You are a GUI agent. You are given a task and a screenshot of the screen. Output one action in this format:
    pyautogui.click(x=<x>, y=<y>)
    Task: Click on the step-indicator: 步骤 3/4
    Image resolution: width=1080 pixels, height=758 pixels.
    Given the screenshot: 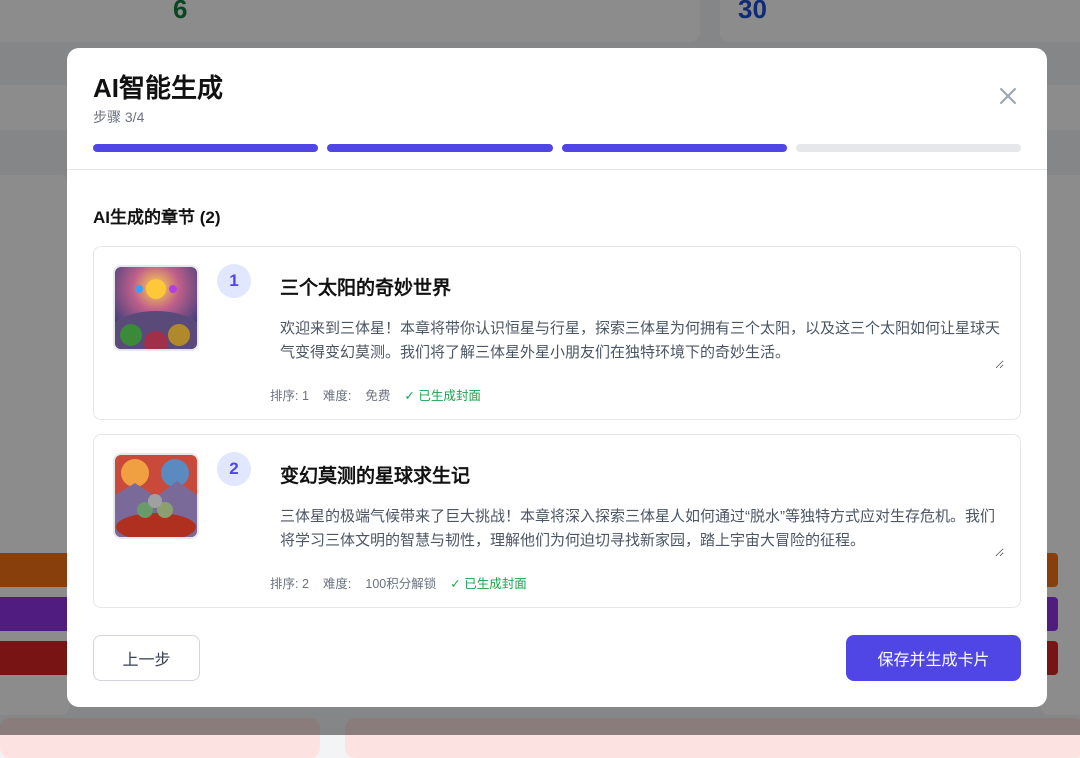 What is the action you would take?
    pyautogui.click(x=119, y=117)
    